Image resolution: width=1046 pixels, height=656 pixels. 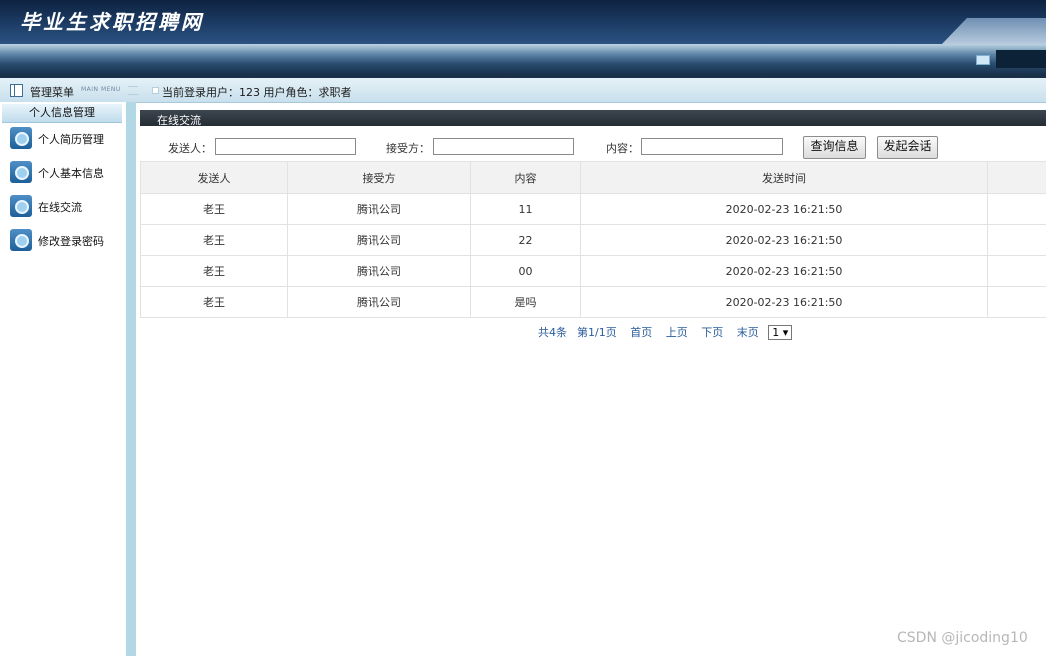 What do you see at coordinates (780, 332) in the screenshot?
I see `page-select: 1 ▾` at bounding box center [780, 332].